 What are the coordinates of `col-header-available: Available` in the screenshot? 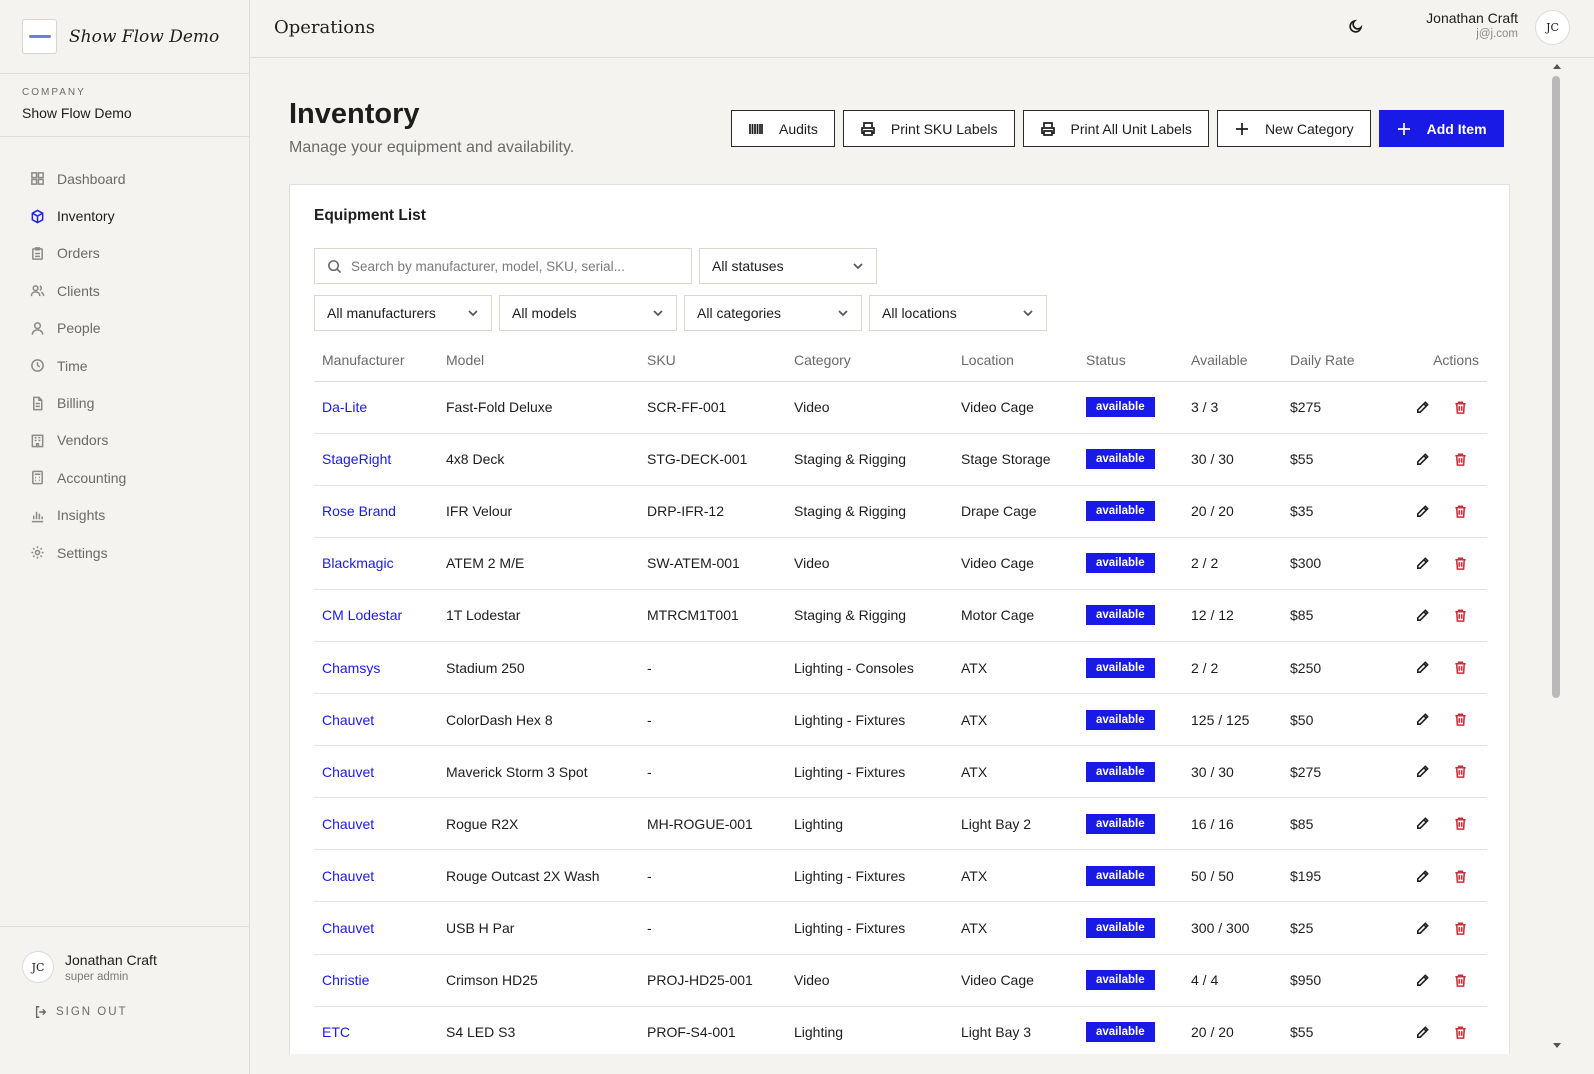 It's located at (1232, 360).